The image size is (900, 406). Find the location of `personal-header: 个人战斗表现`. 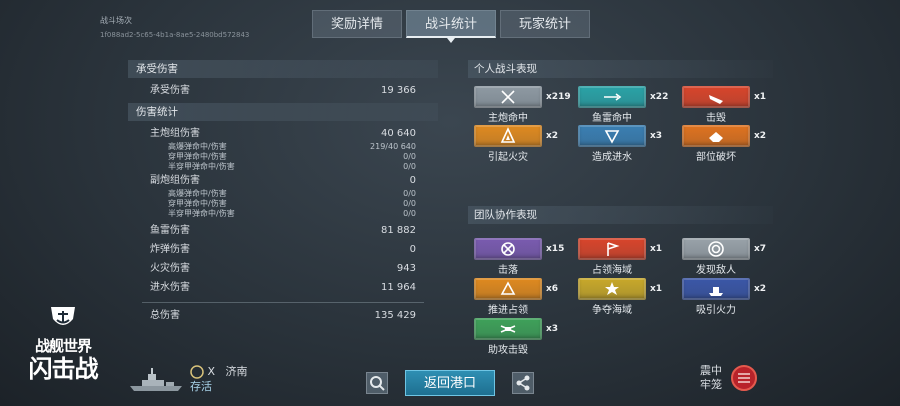

personal-header: 个人战斗表现 is located at coordinates (620, 69).